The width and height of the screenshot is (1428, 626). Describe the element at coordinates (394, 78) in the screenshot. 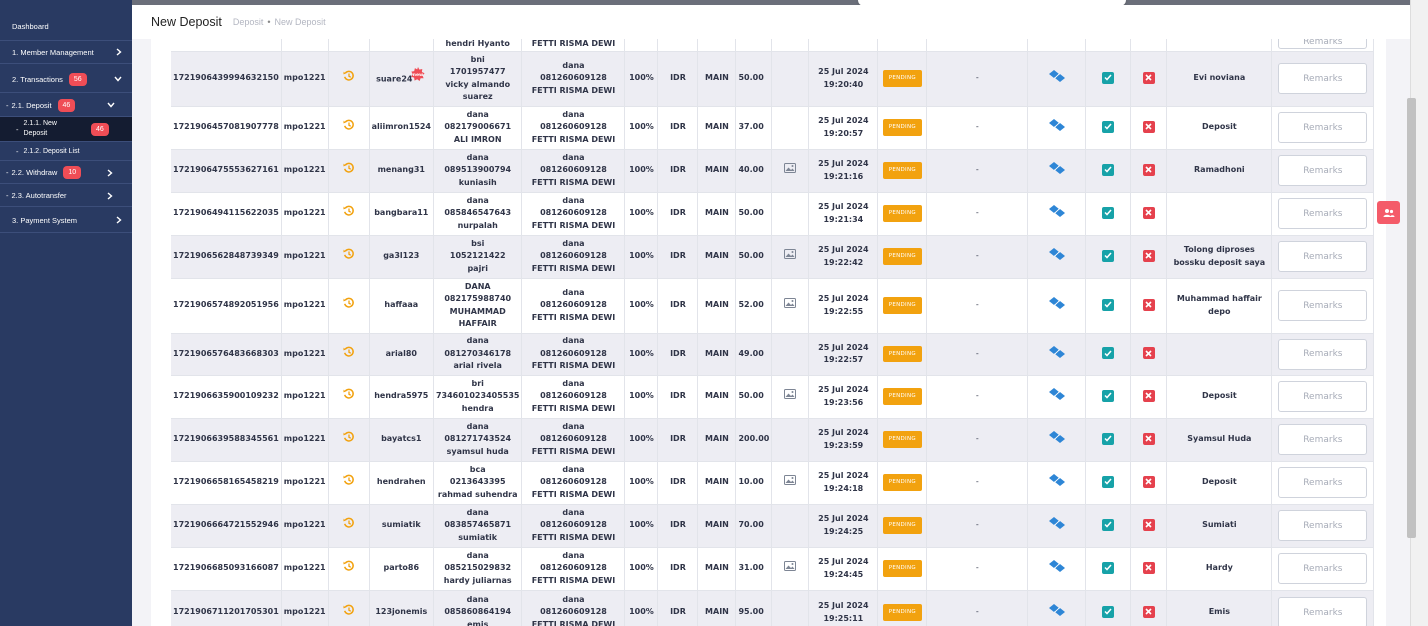

I see `username: suare24` at that location.